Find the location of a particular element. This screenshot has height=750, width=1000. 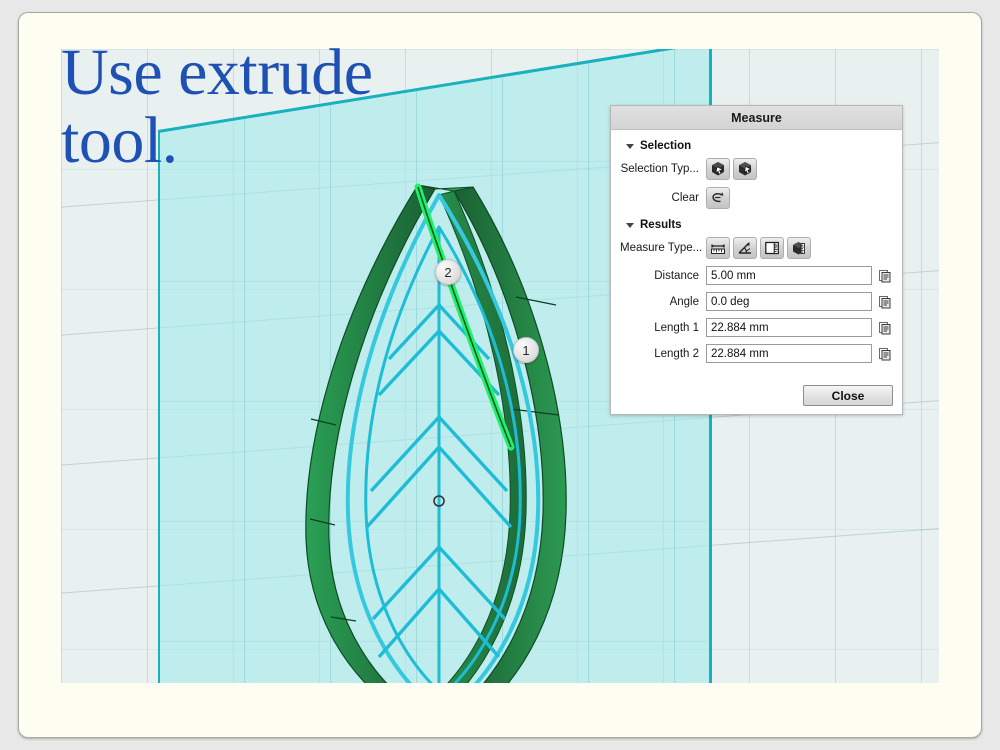

length1-row: Length 1 is located at coordinates (756, 327).